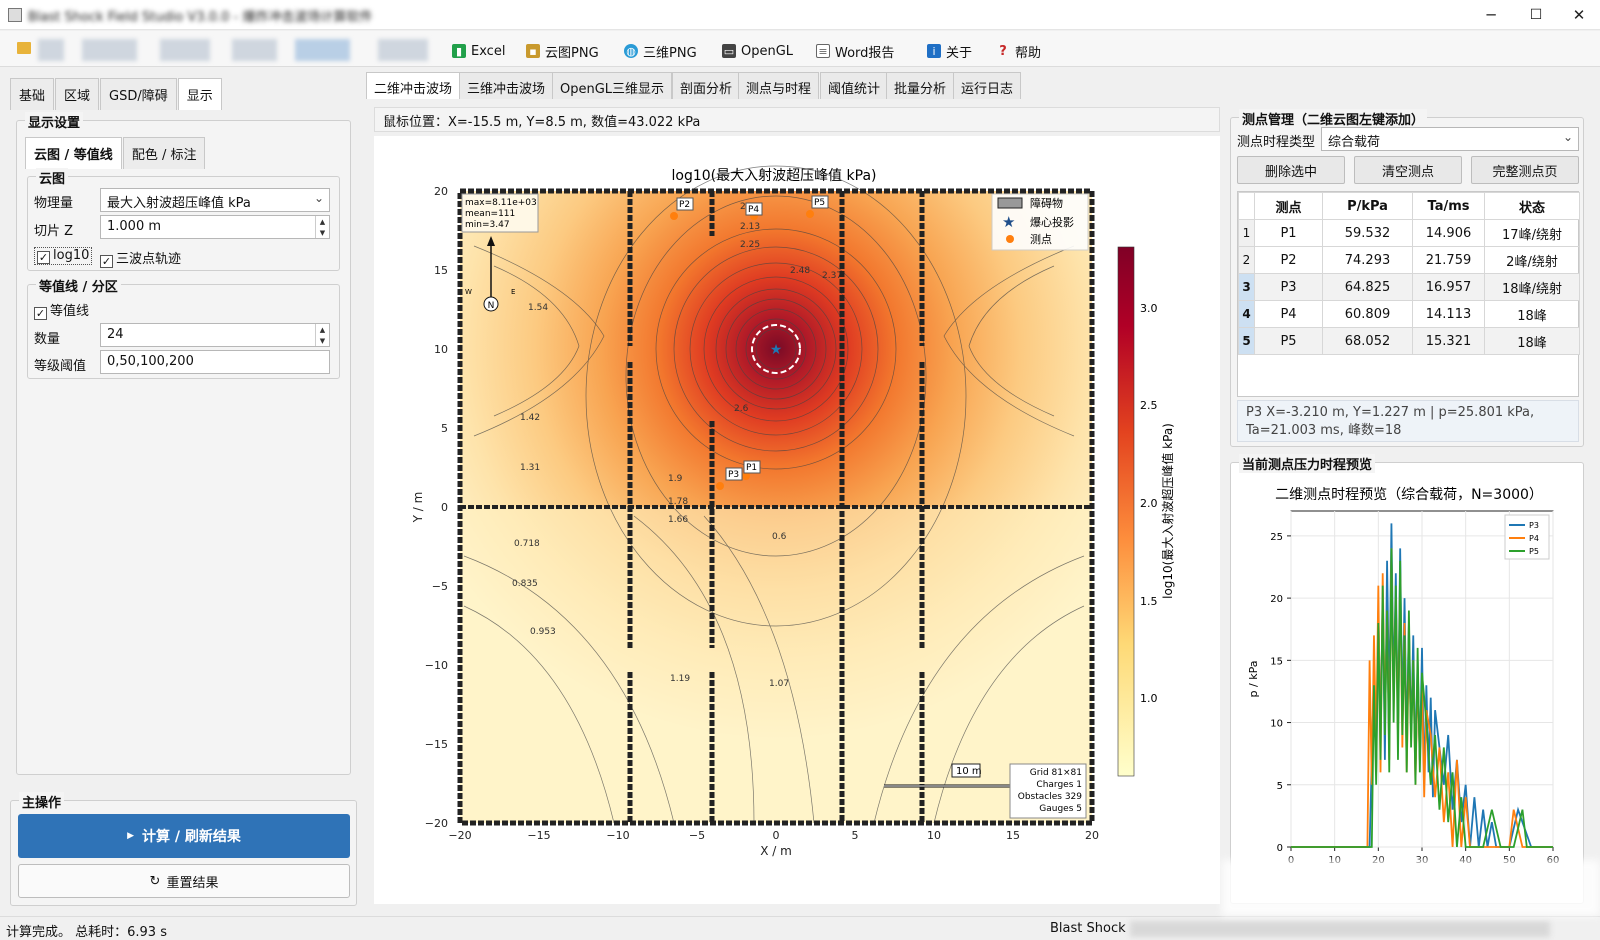 This screenshot has height=940, width=1600. I want to click on three-png-button: ◍ 三维PNG, so click(660, 51).